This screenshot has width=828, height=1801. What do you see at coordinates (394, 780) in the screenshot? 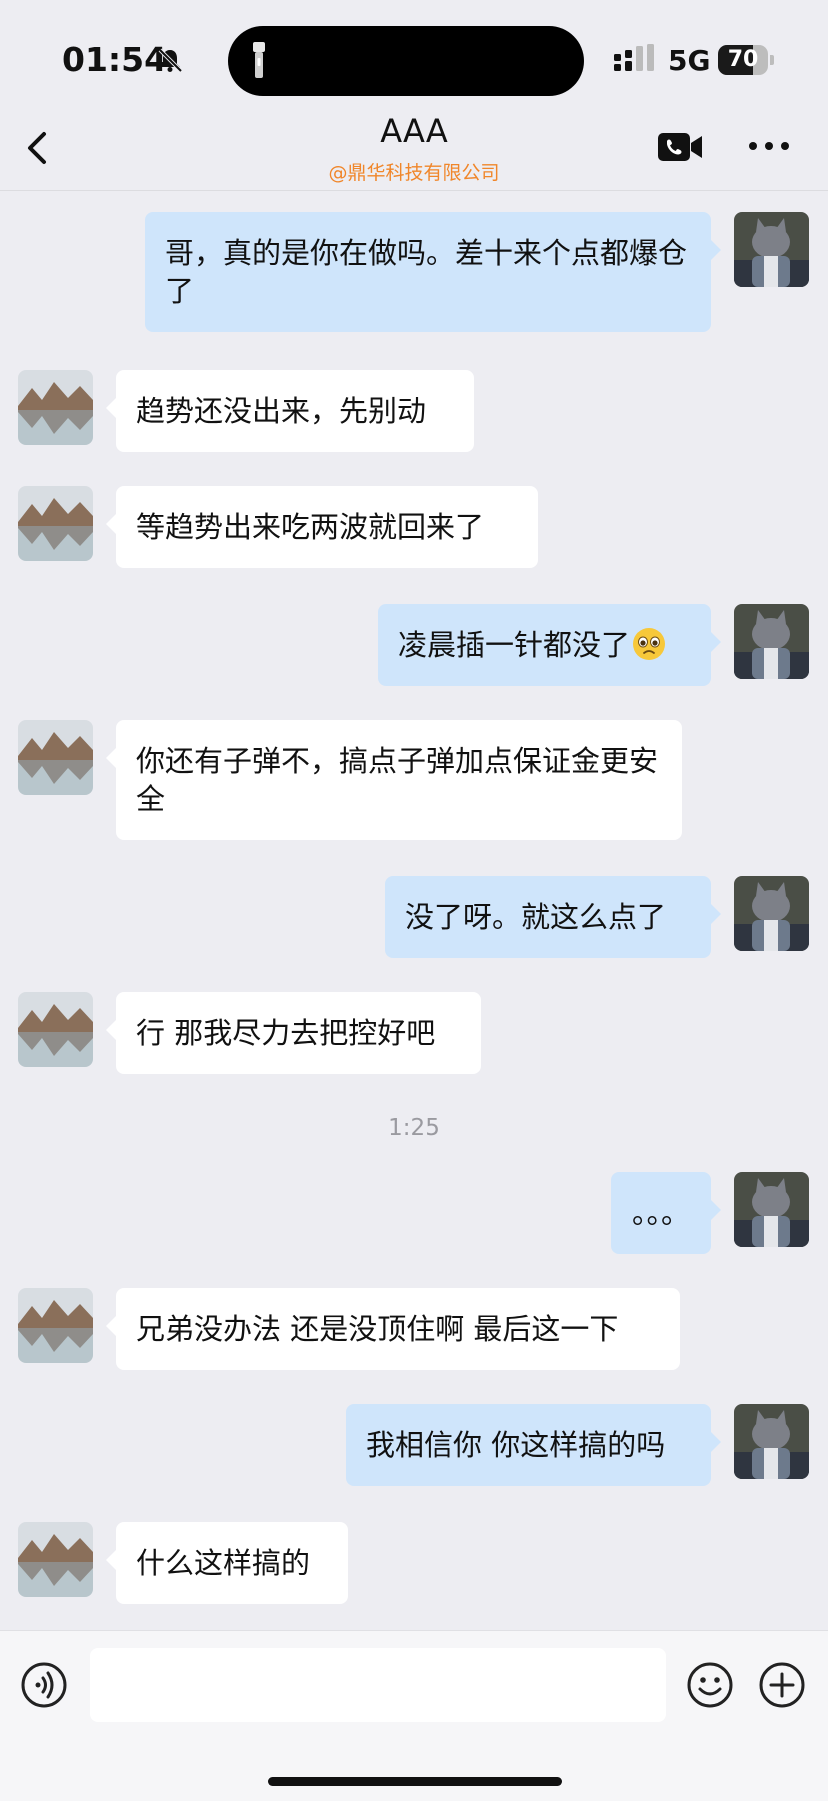
I see `incoming-message-bubble: 你还有子弹不，搞点子弹加点保证金更安全` at bounding box center [394, 780].